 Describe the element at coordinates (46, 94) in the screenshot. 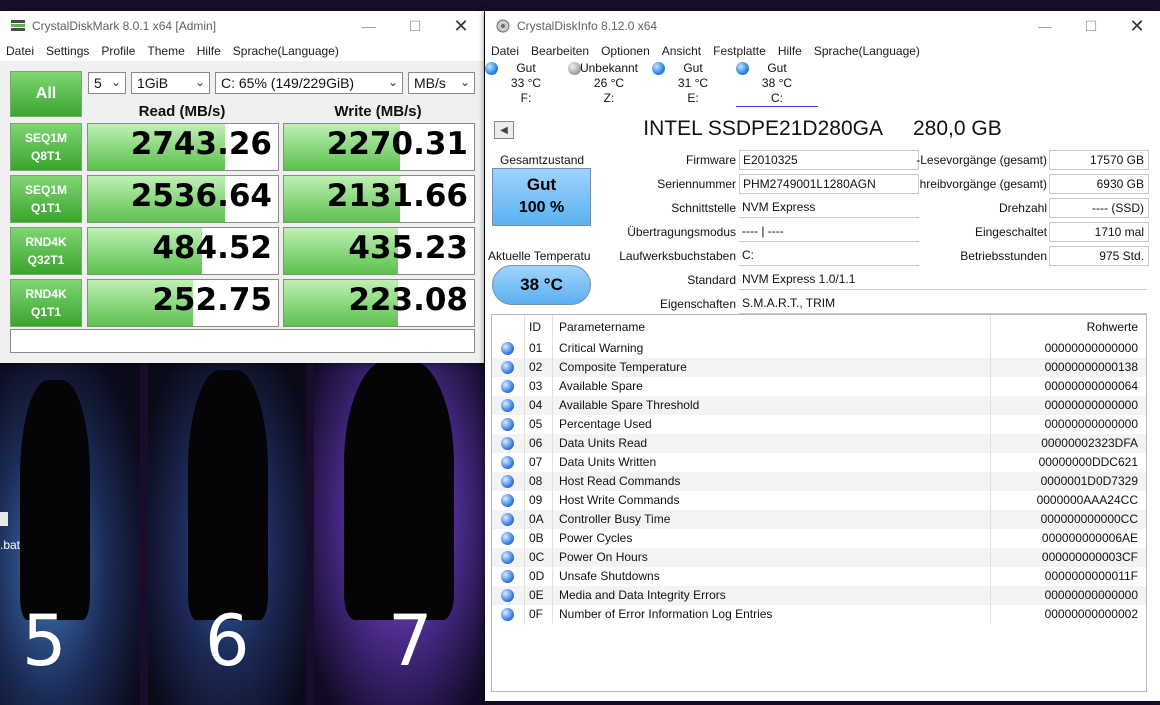

I see `all-button: All` at that location.